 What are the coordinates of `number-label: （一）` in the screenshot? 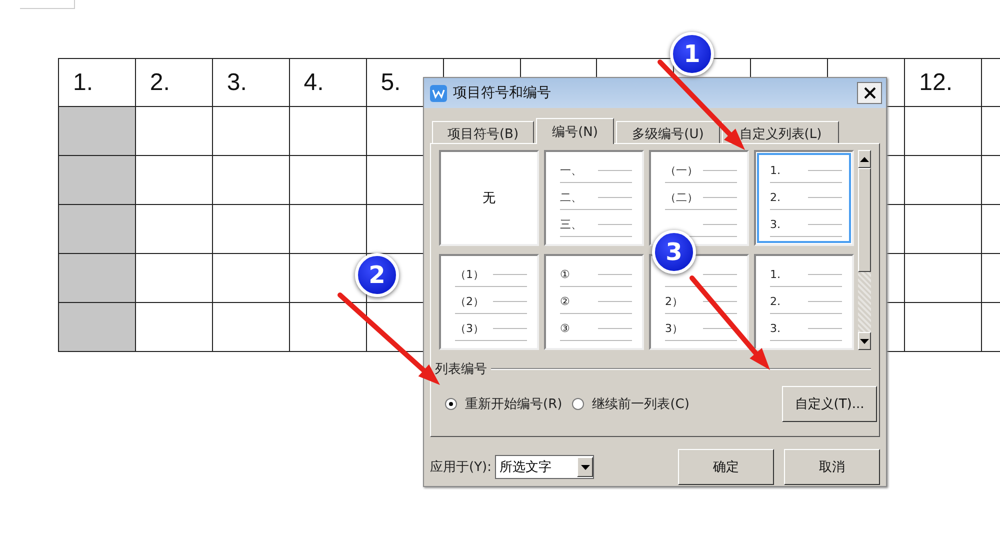 It's located at (682, 170).